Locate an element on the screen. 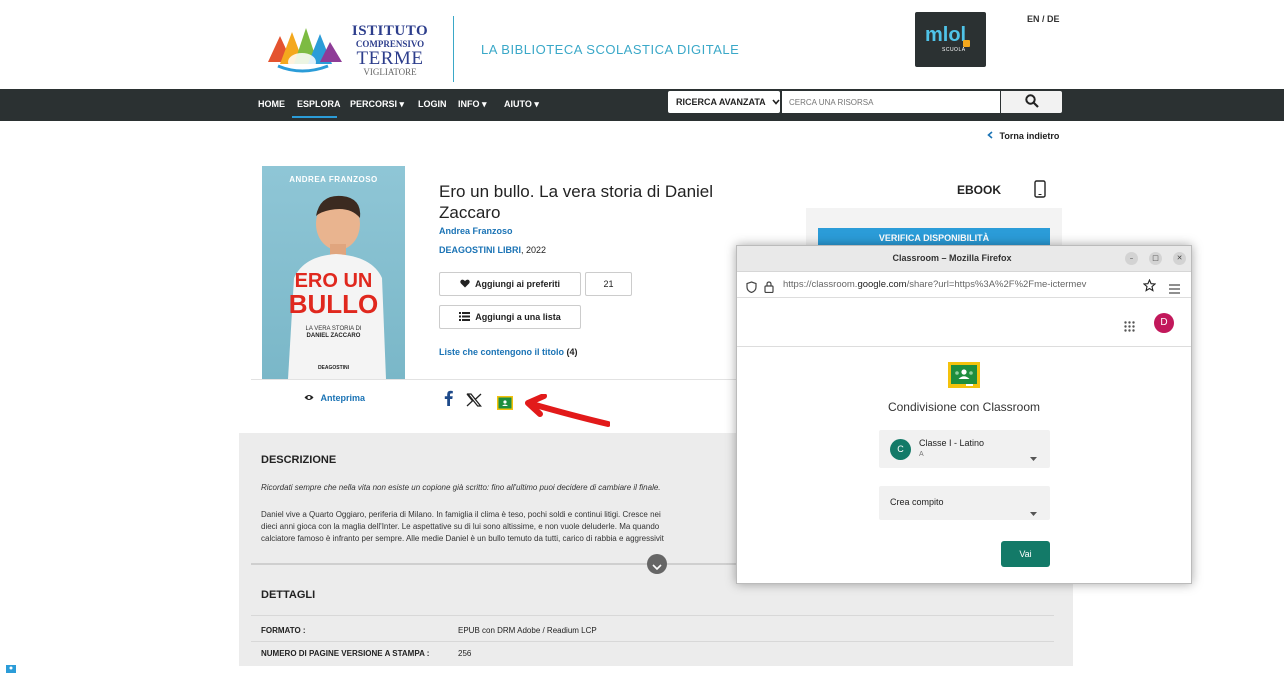  search-button is located at coordinates (1031, 102).